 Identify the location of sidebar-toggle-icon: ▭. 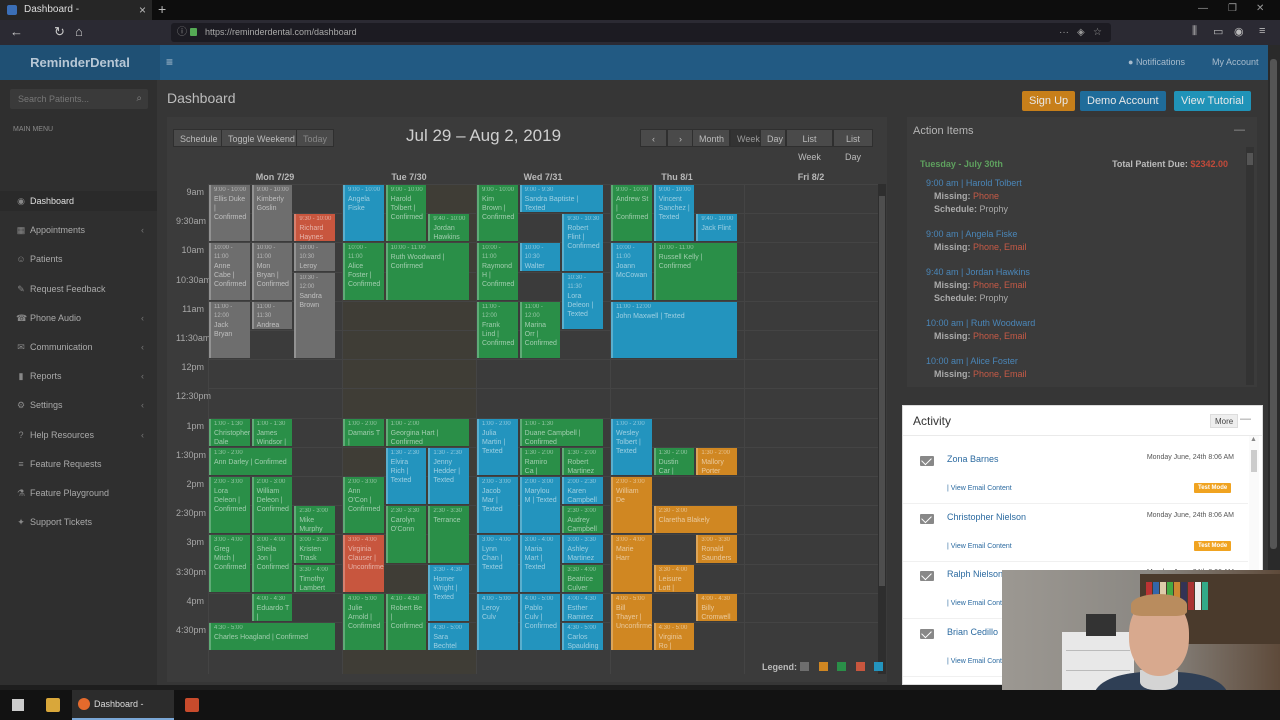
(1218, 31).